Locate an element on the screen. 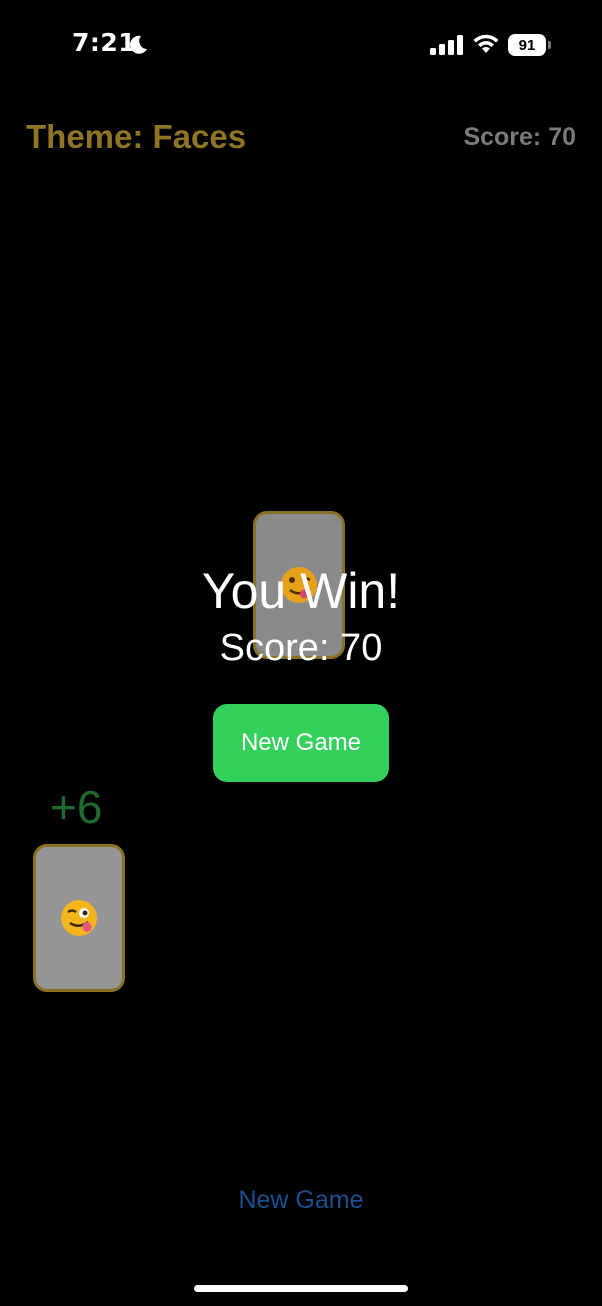 This screenshot has width=602, height=1306. new-game-button: New Game is located at coordinates (301, 743).